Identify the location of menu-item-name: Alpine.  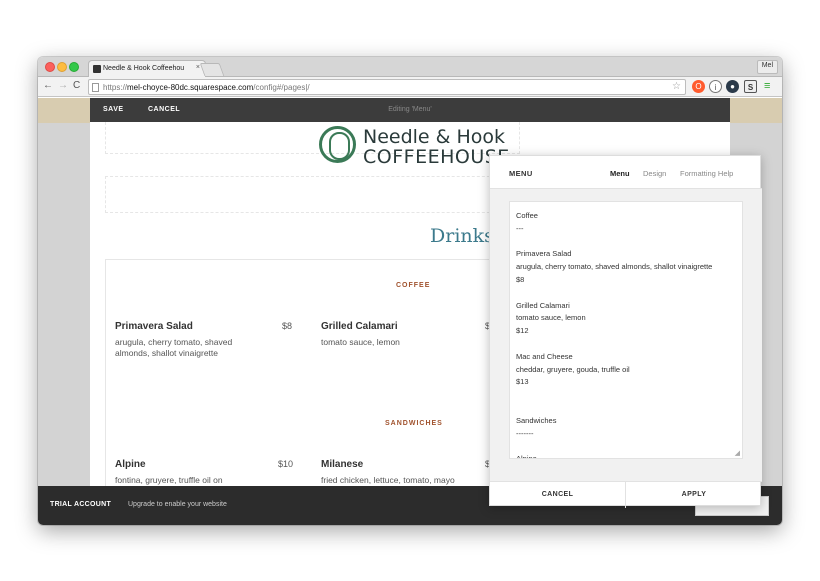
(130, 464).